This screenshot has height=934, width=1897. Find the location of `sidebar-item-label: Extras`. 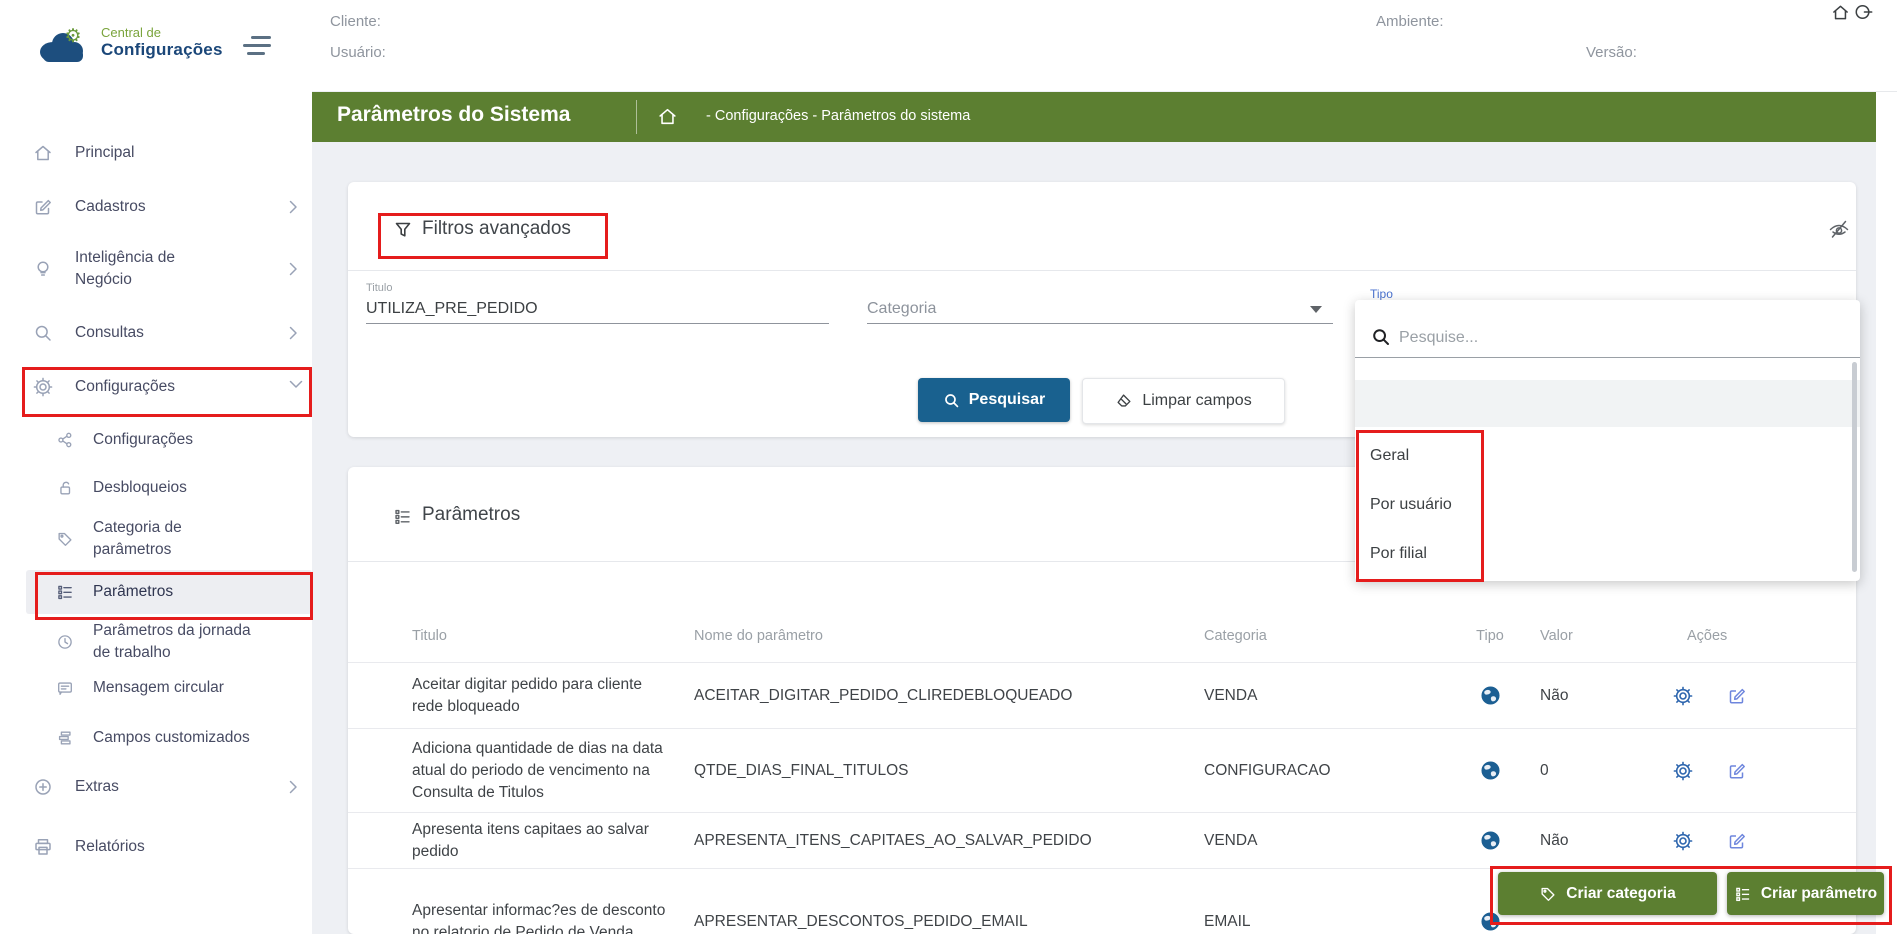

sidebar-item-label: Extras is located at coordinates (97, 786).